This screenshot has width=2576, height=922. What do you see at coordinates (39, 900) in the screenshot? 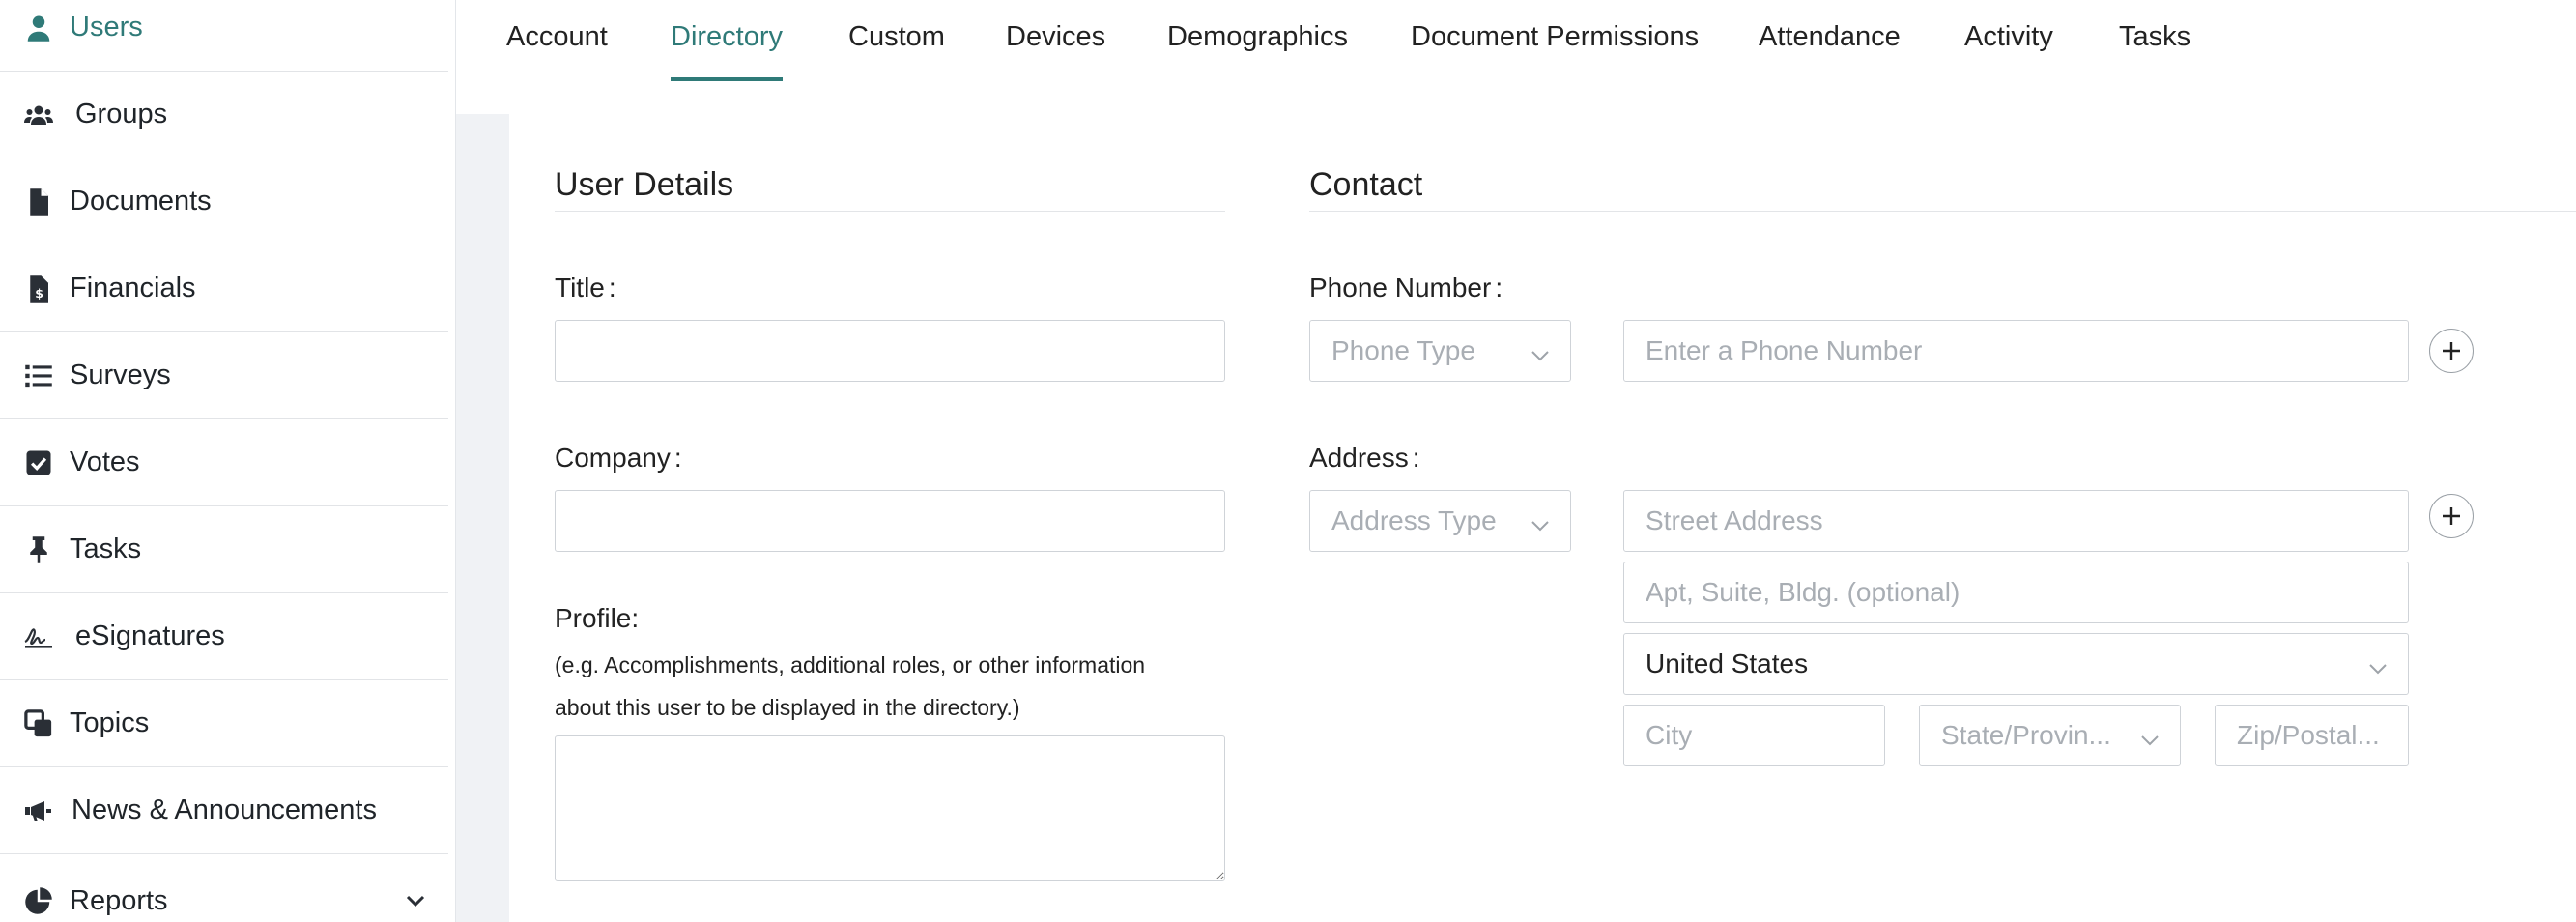
I see `chart-pie-icon` at bounding box center [39, 900].